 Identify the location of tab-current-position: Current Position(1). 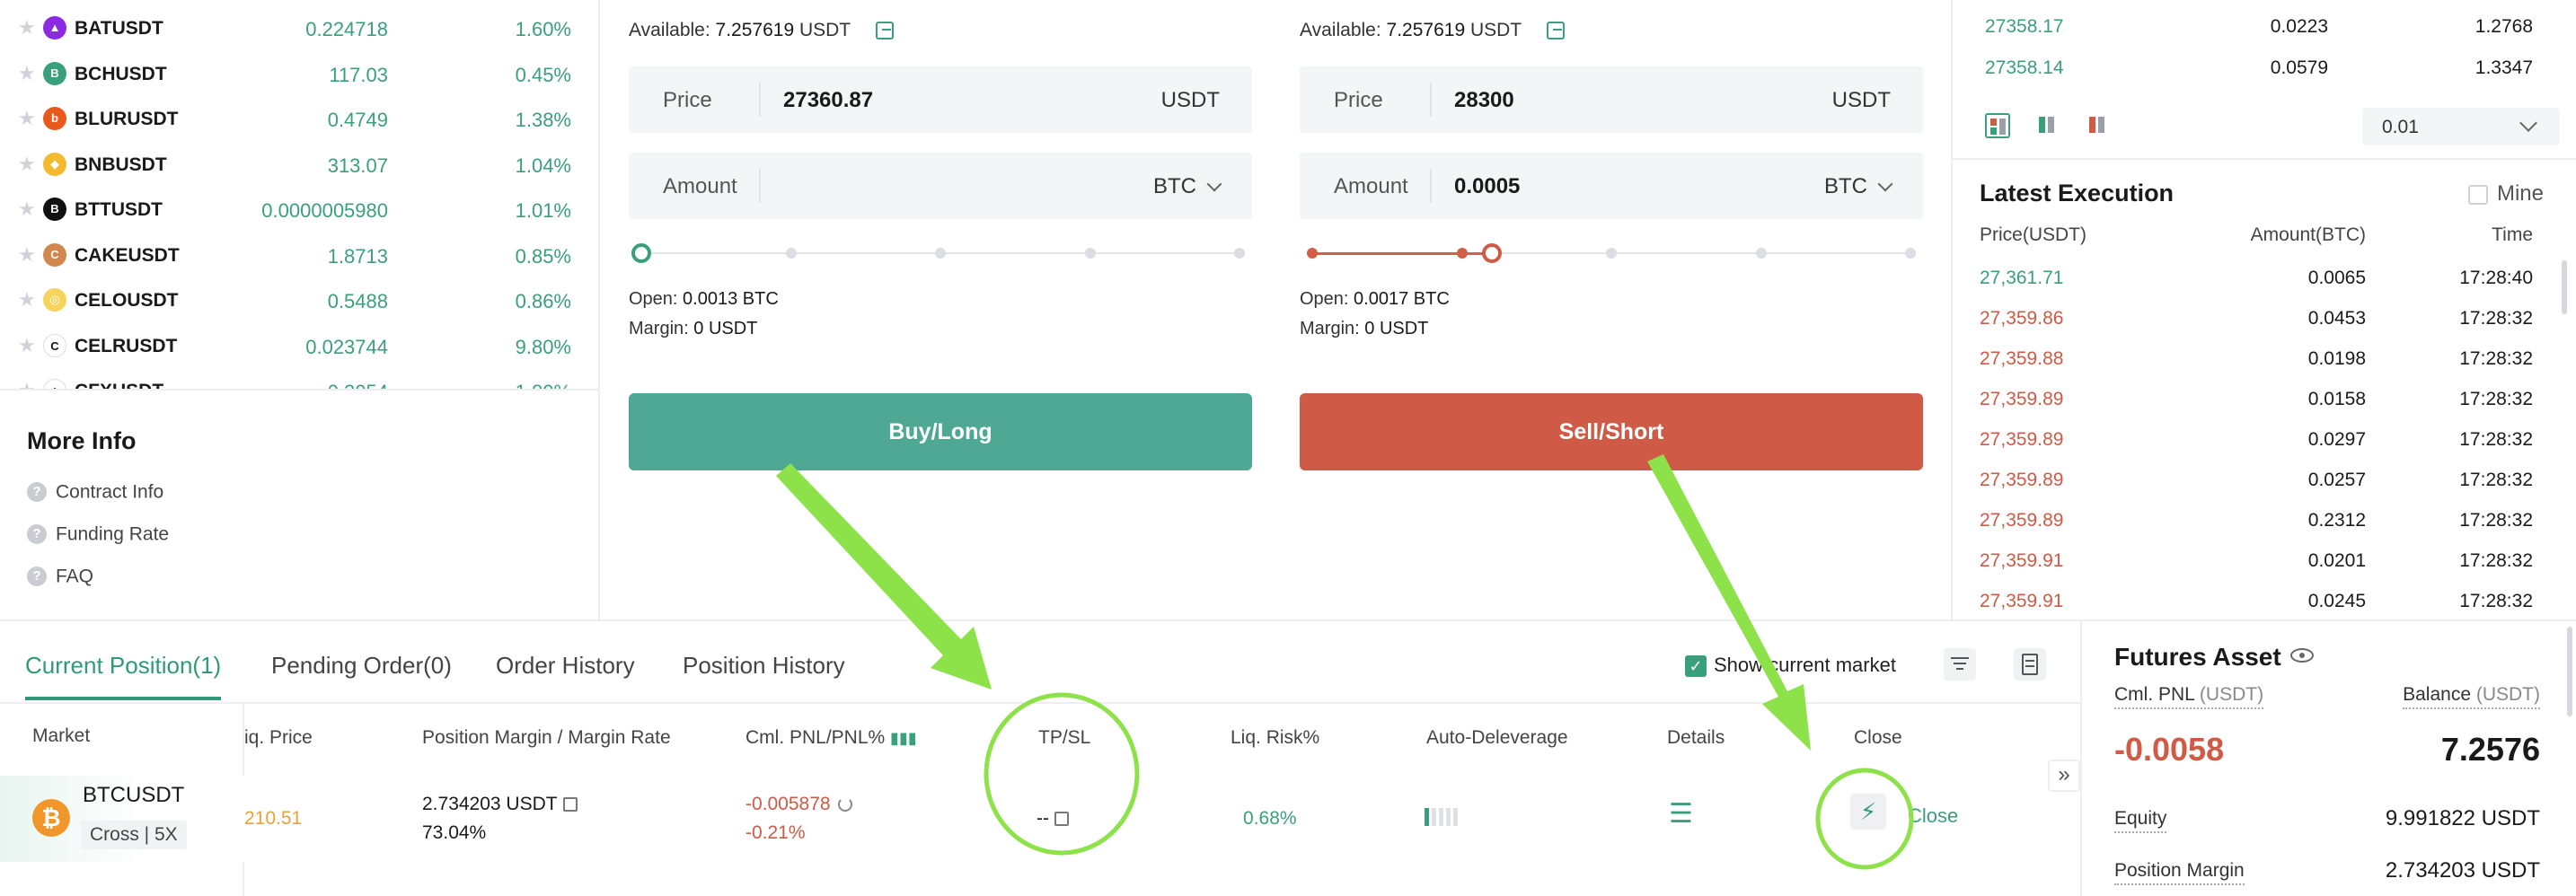
(123, 666).